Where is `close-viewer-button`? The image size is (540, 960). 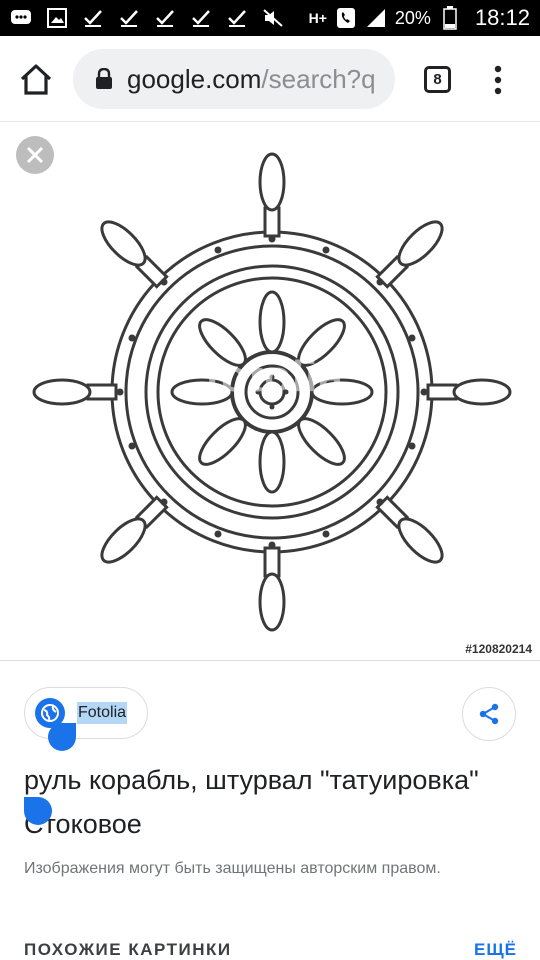 close-viewer-button is located at coordinates (35, 155).